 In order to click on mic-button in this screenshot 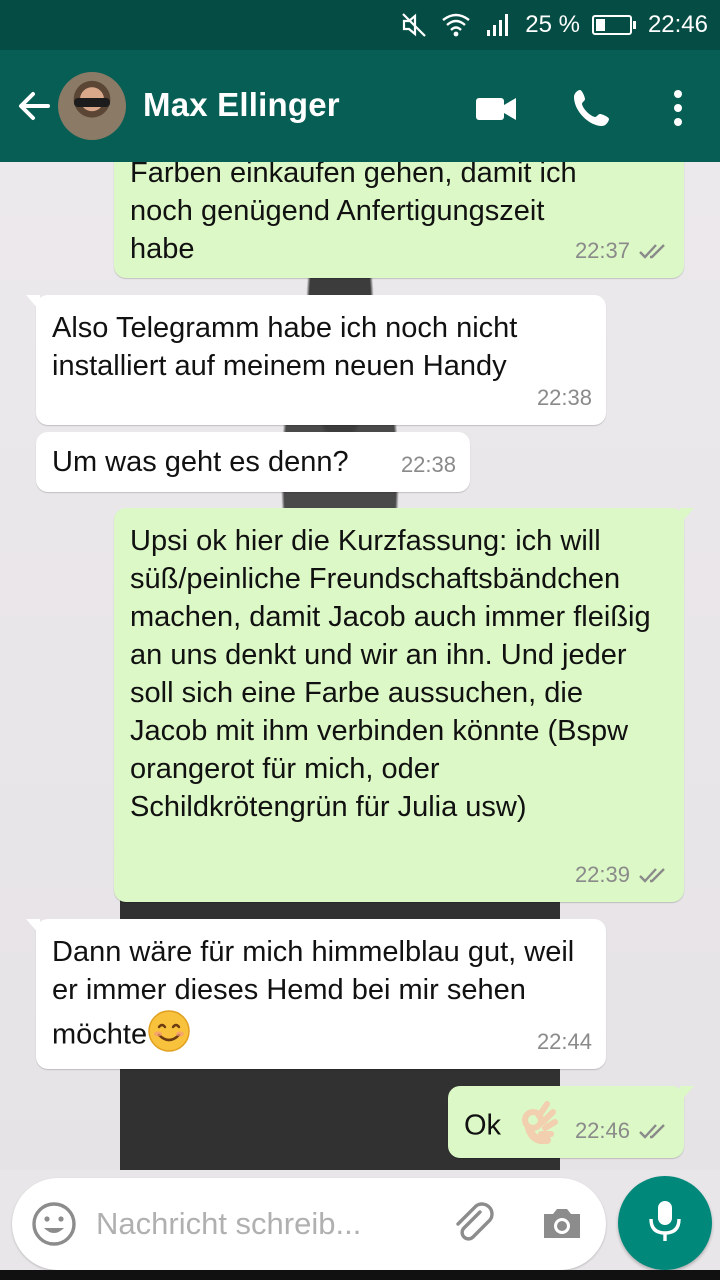, I will do `click(665, 1223)`.